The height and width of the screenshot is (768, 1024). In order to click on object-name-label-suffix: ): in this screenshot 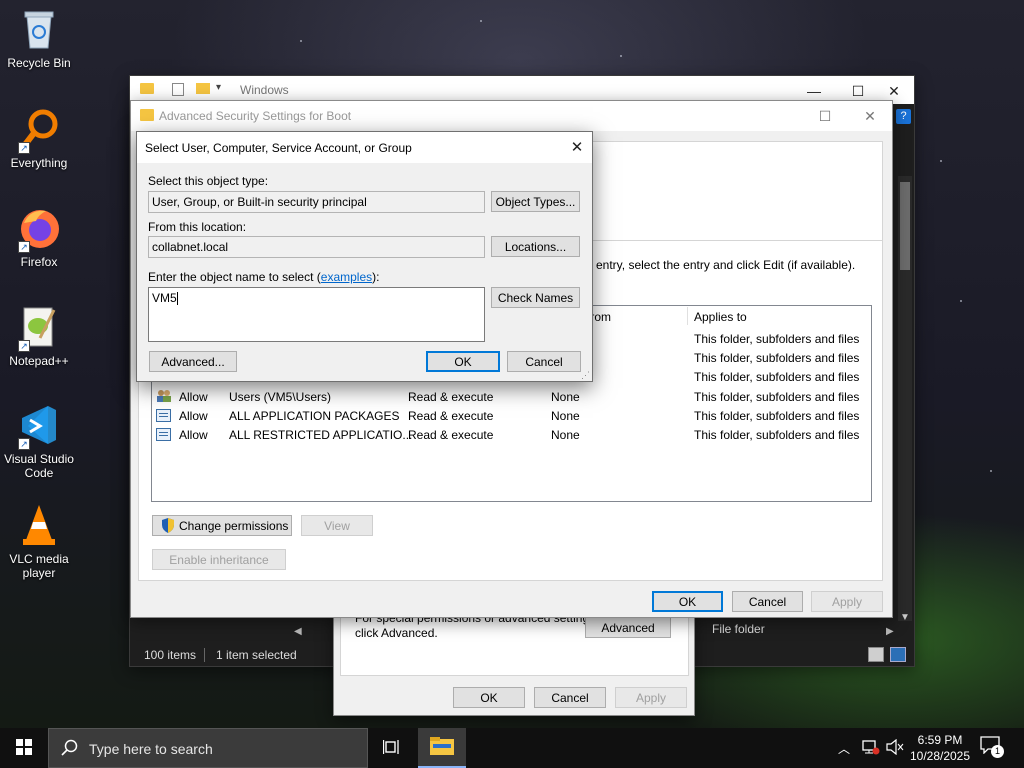, I will do `click(376, 277)`.